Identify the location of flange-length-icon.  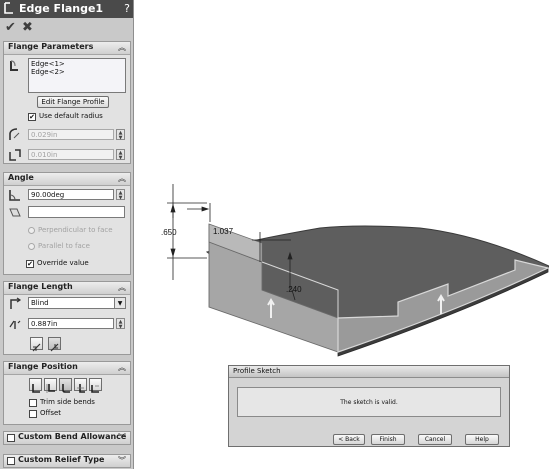
(15, 324).